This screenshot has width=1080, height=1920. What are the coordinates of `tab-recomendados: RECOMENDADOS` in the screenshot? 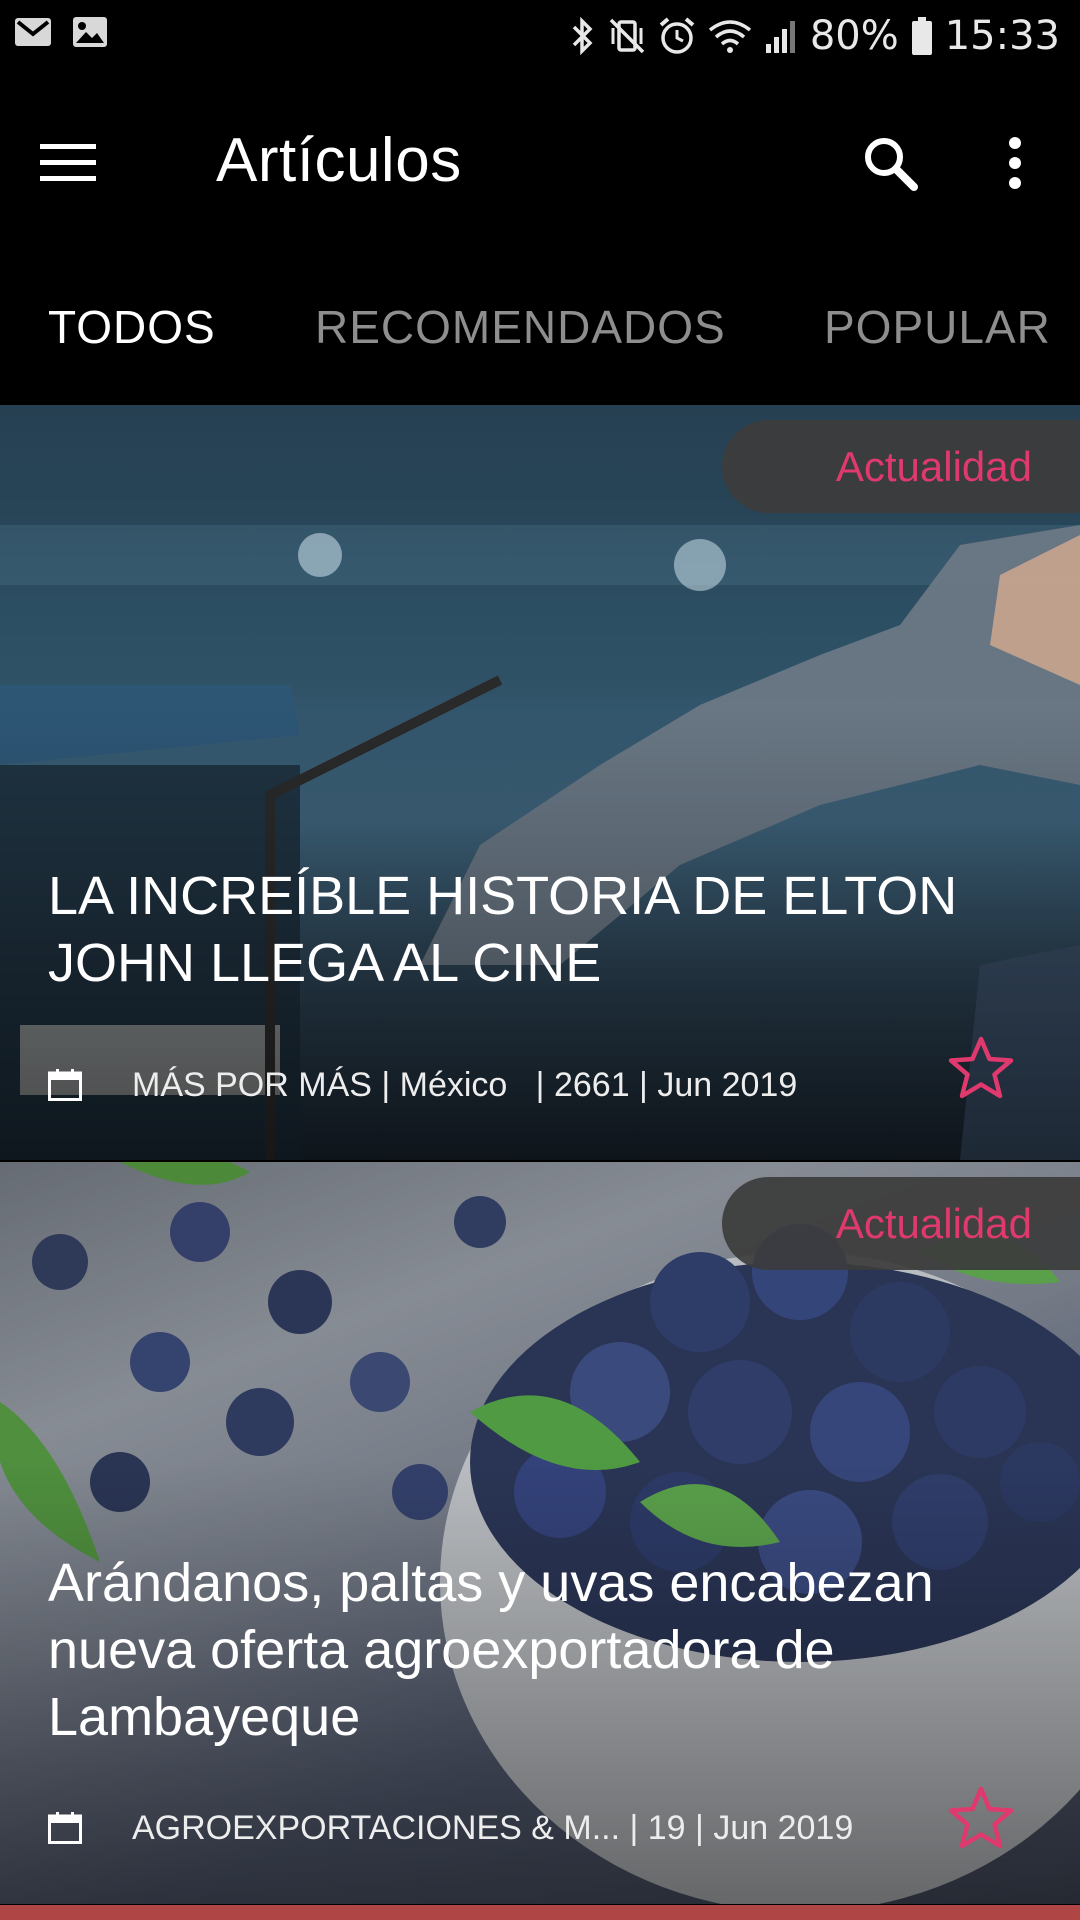 It's located at (520, 327).